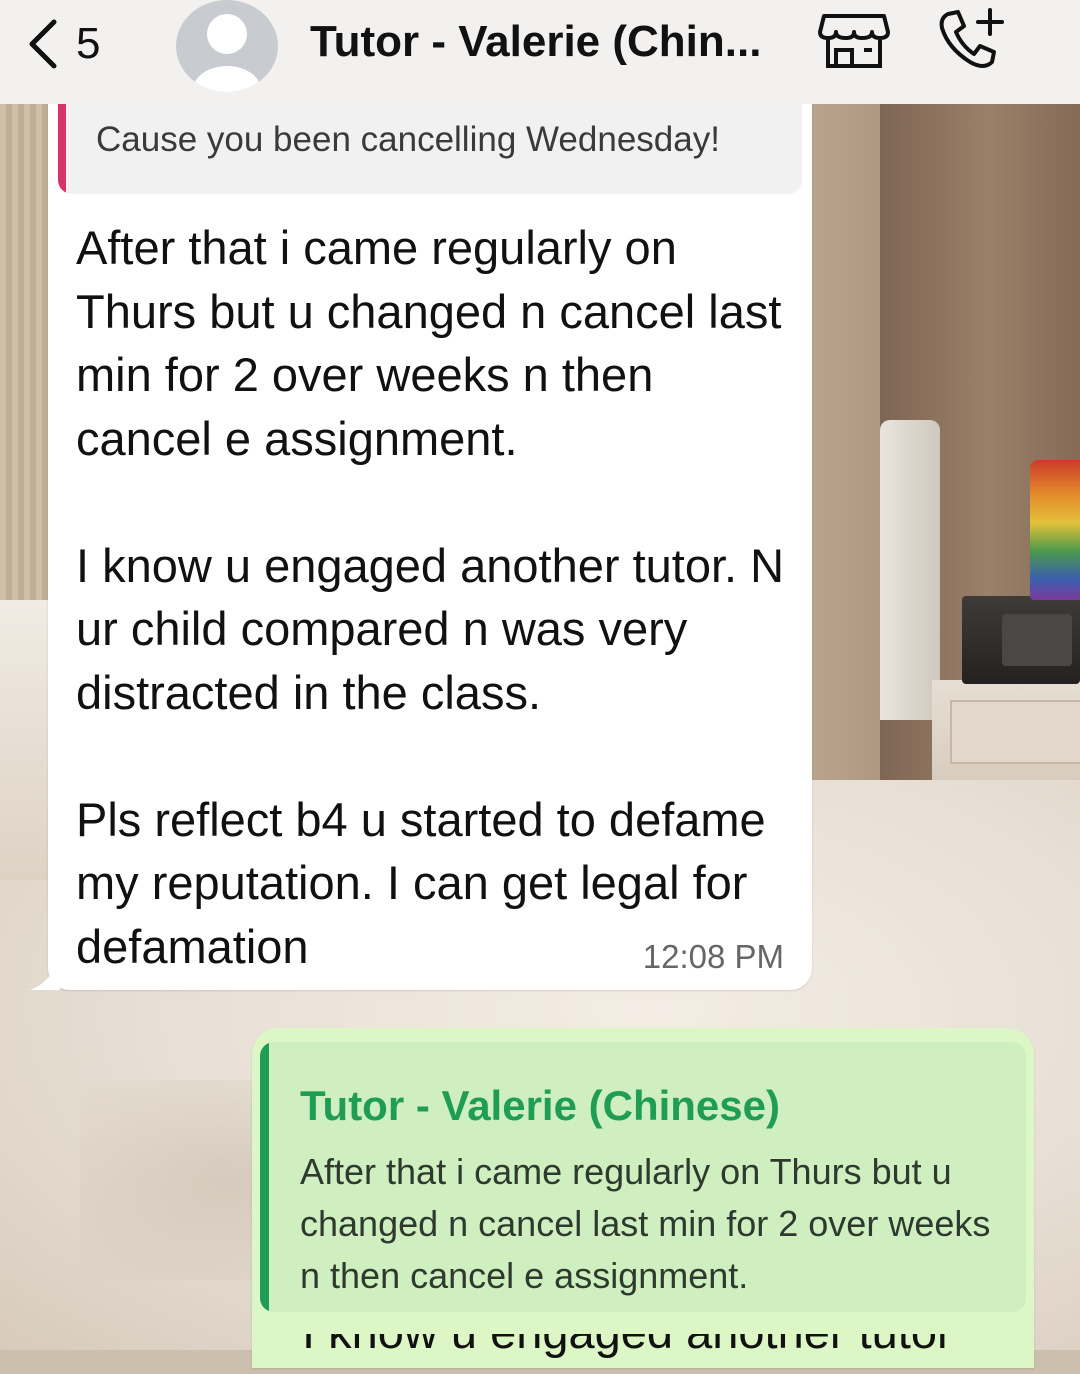 The width and height of the screenshot is (1080, 1374). What do you see at coordinates (43, 44) in the screenshot?
I see `chevron-left-icon` at bounding box center [43, 44].